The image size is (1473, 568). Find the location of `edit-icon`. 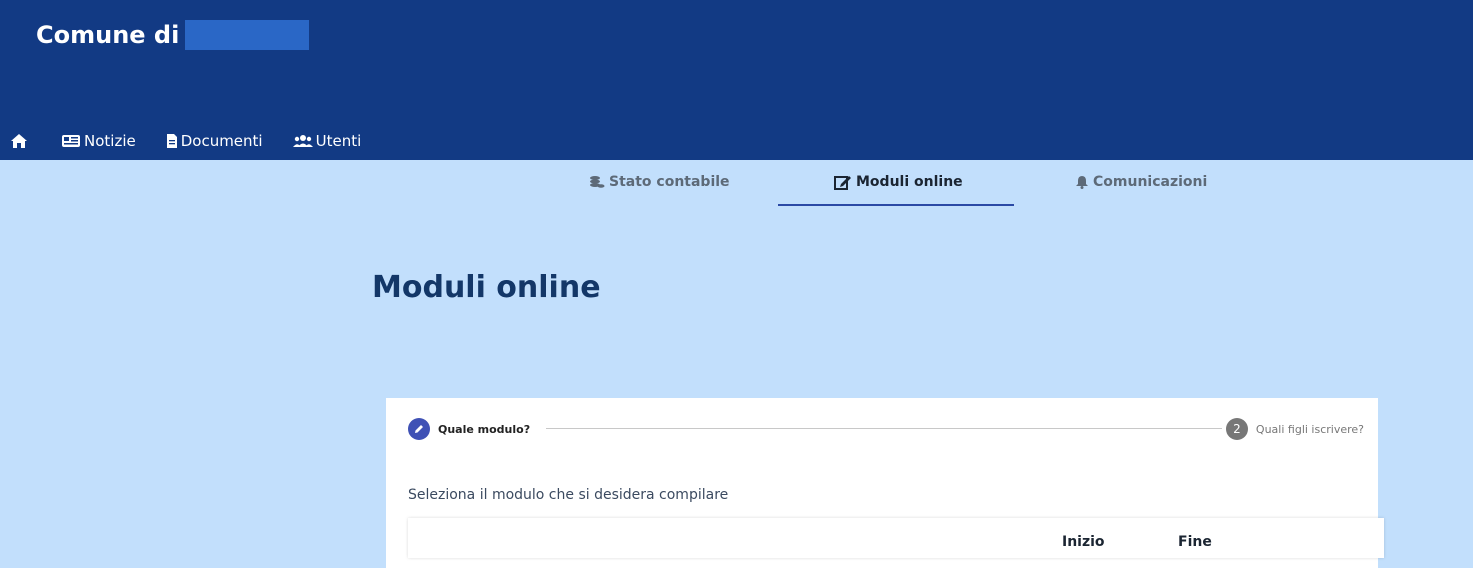

edit-icon is located at coordinates (842, 183).